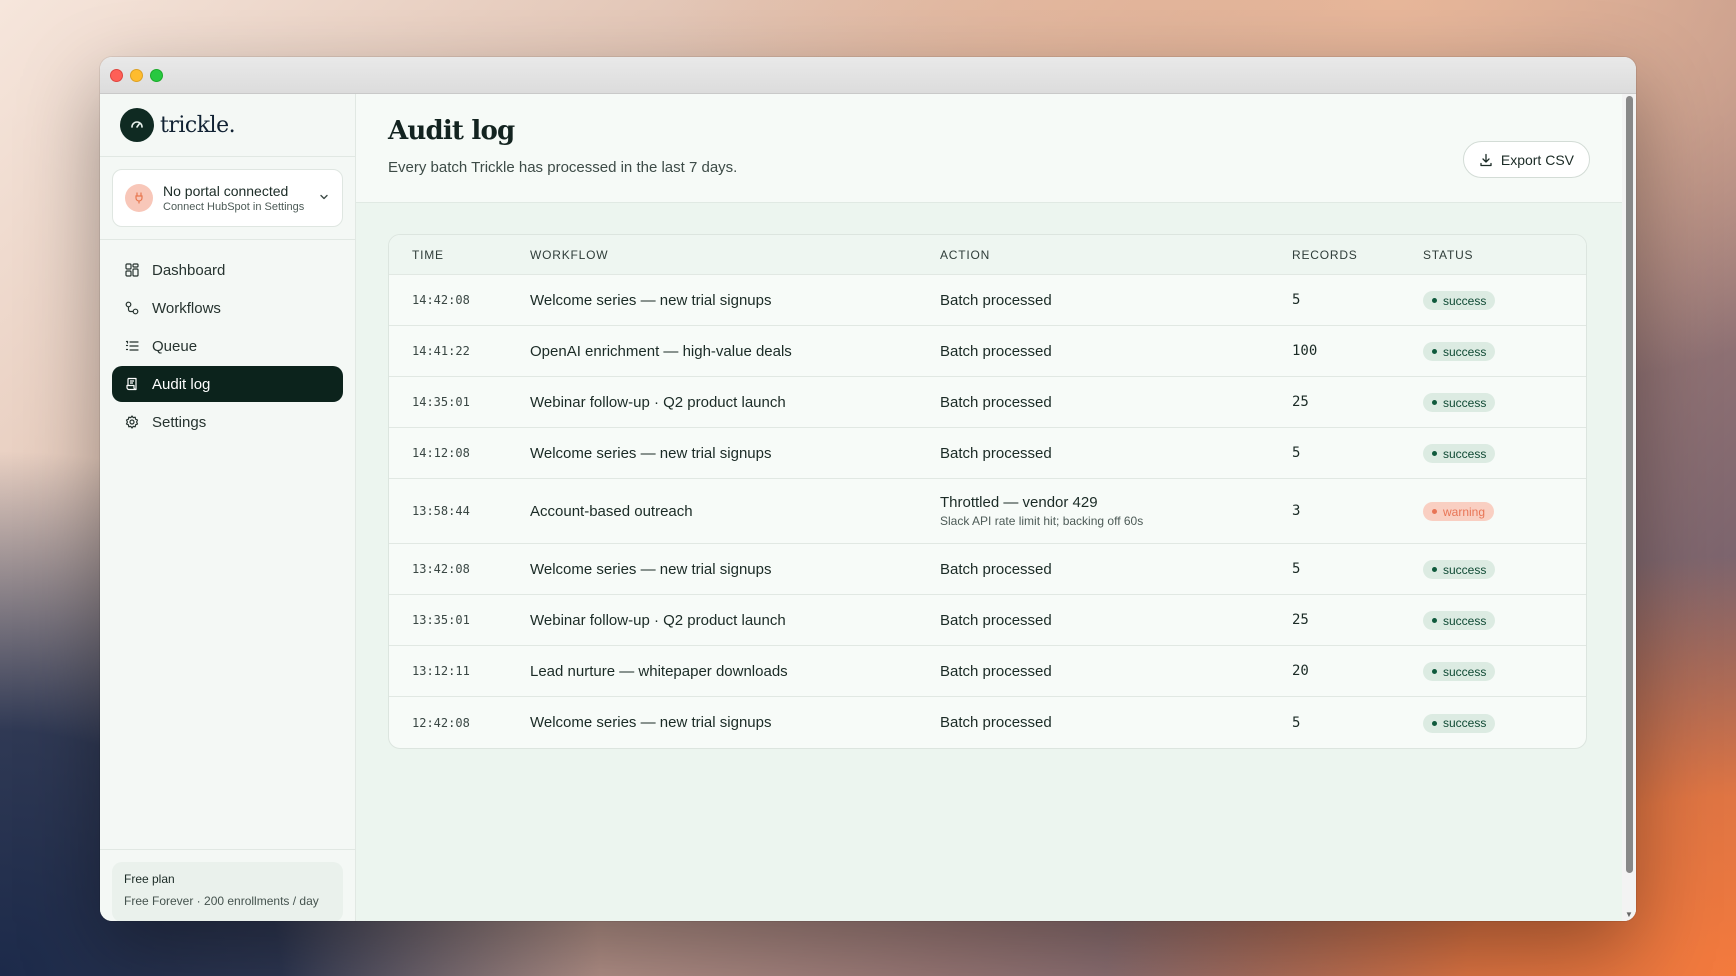 The width and height of the screenshot is (1736, 976). What do you see at coordinates (1296, 511) in the screenshot?
I see `cell-records: 3` at bounding box center [1296, 511].